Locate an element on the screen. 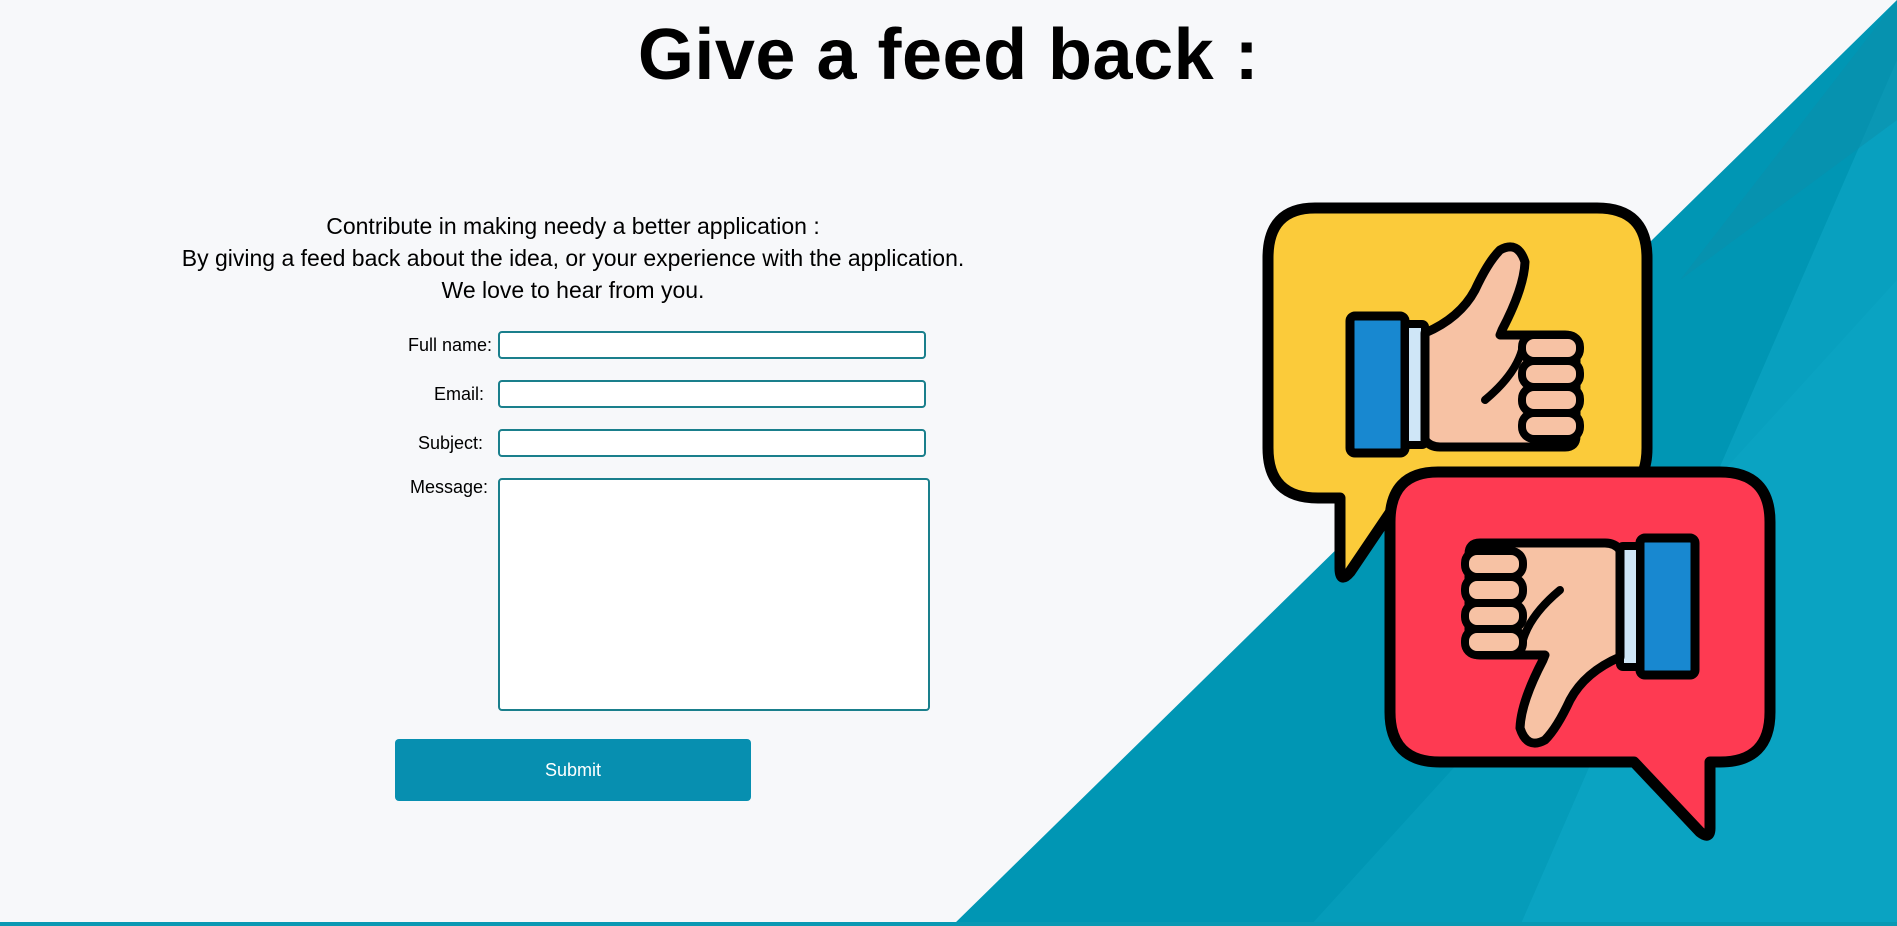 This screenshot has width=1897, height=926. message-label: Message: is located at coordinates (449, 487).